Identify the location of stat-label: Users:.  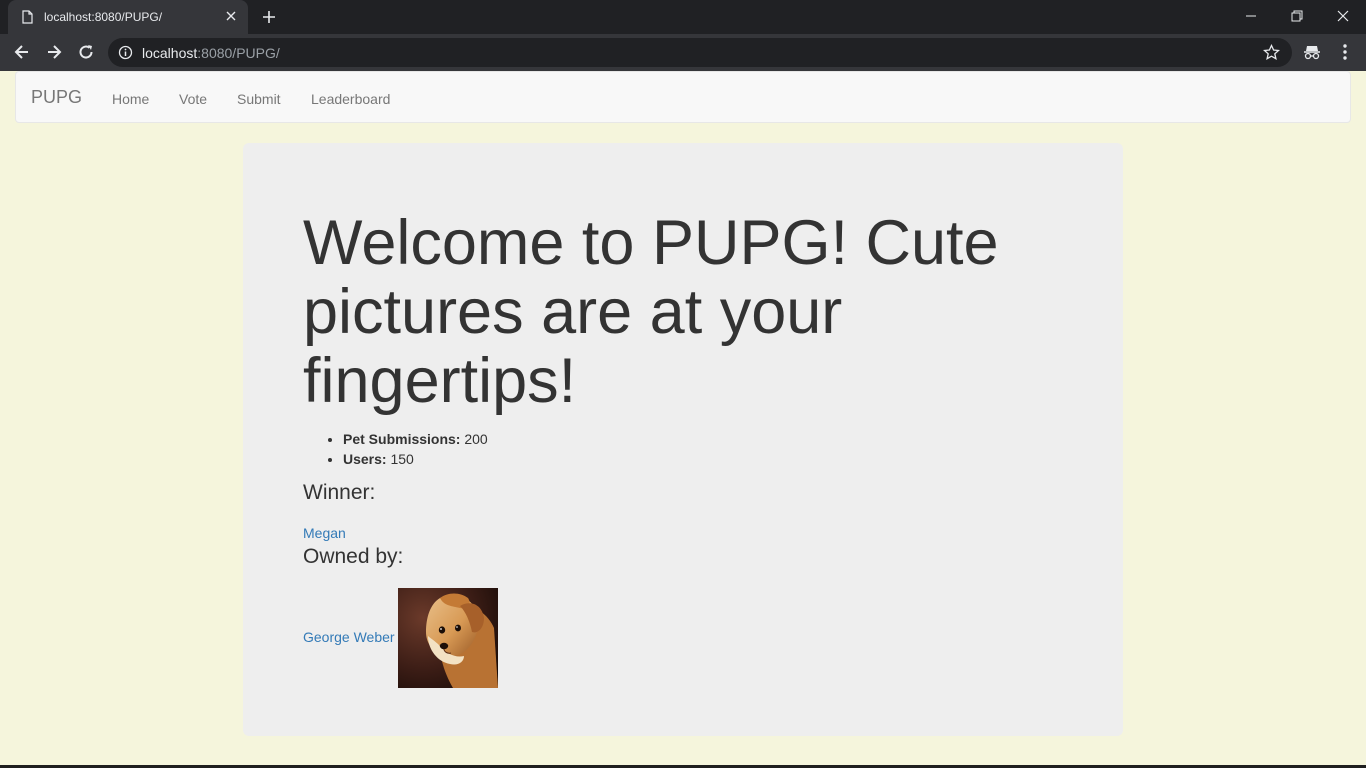
(365, 459).